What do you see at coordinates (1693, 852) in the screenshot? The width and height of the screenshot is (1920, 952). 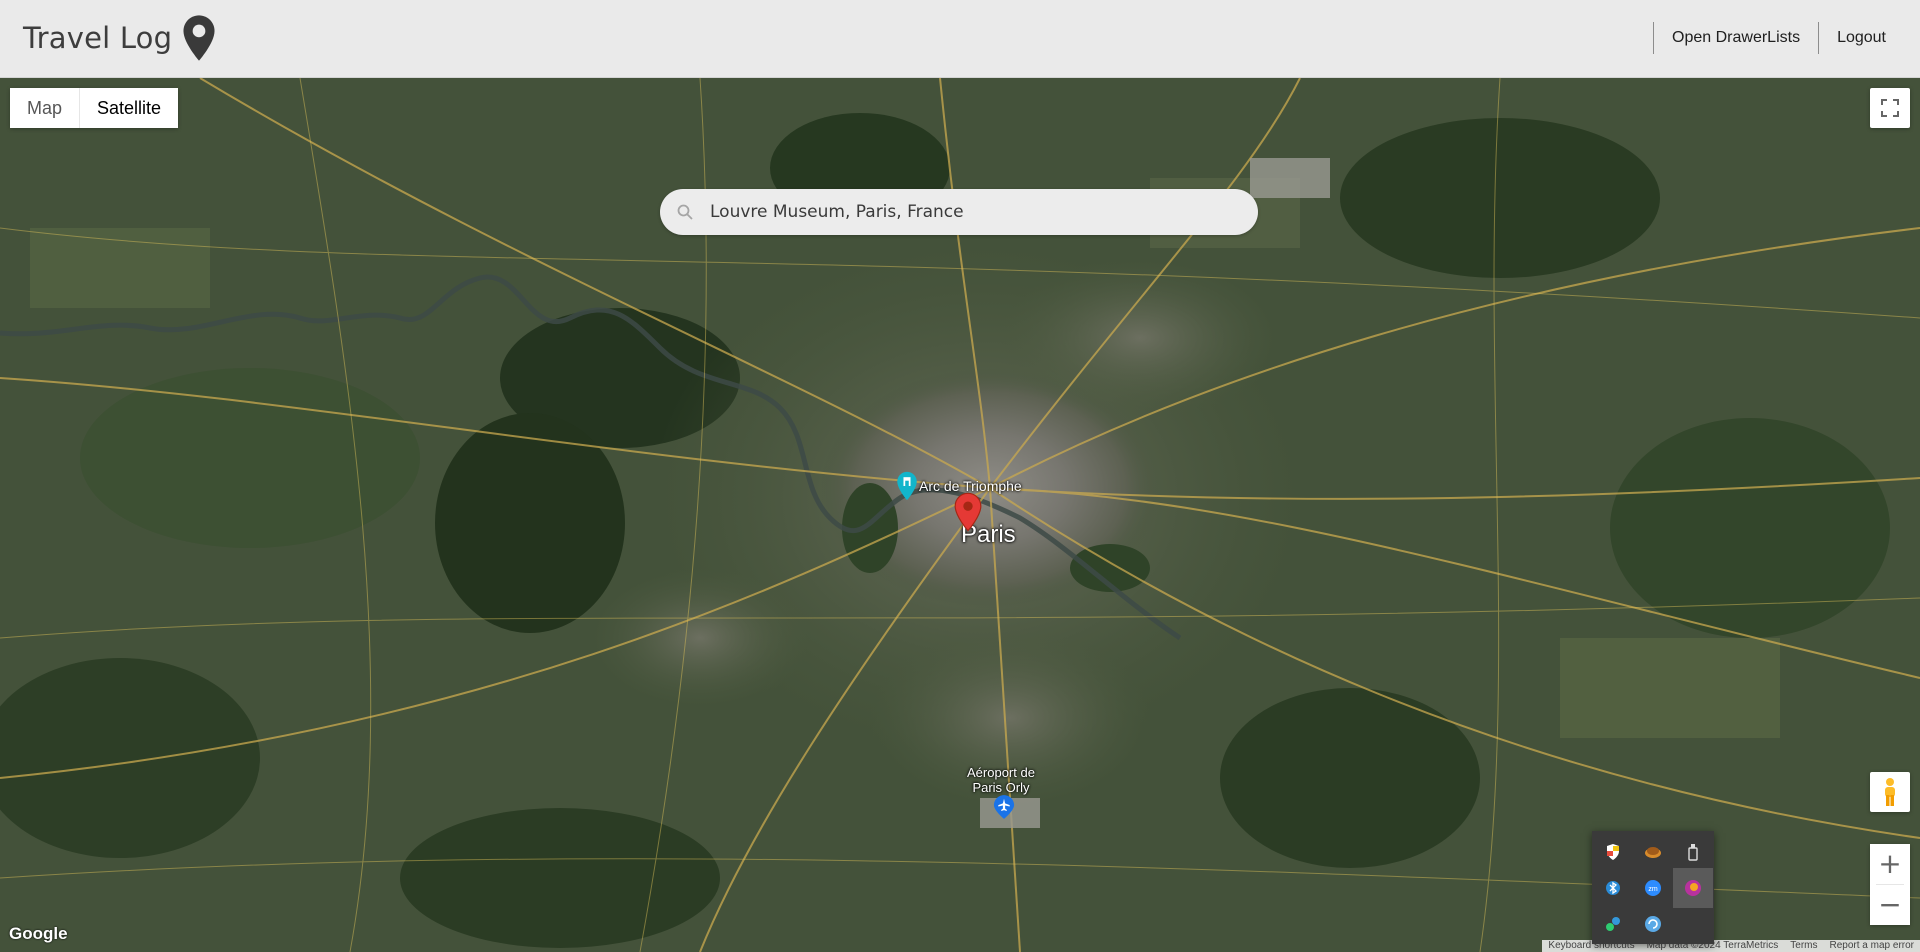 I see `usb-icon` at bounding box center [1693, 852].